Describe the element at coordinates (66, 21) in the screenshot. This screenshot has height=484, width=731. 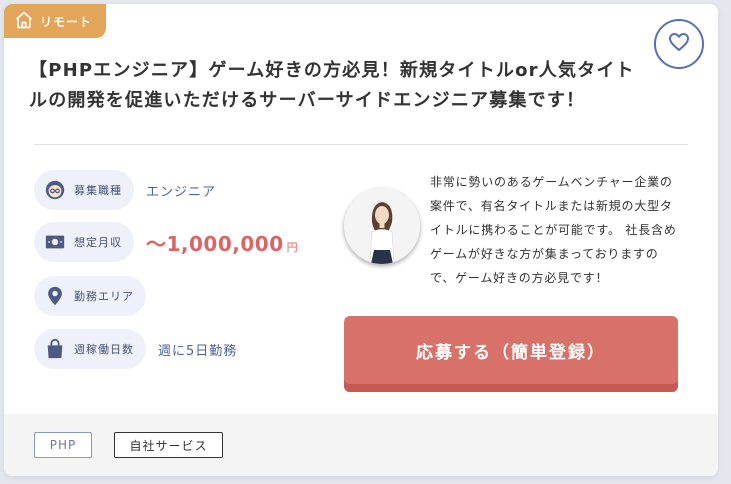
I see `remote-badge-label: リモート` at that location.